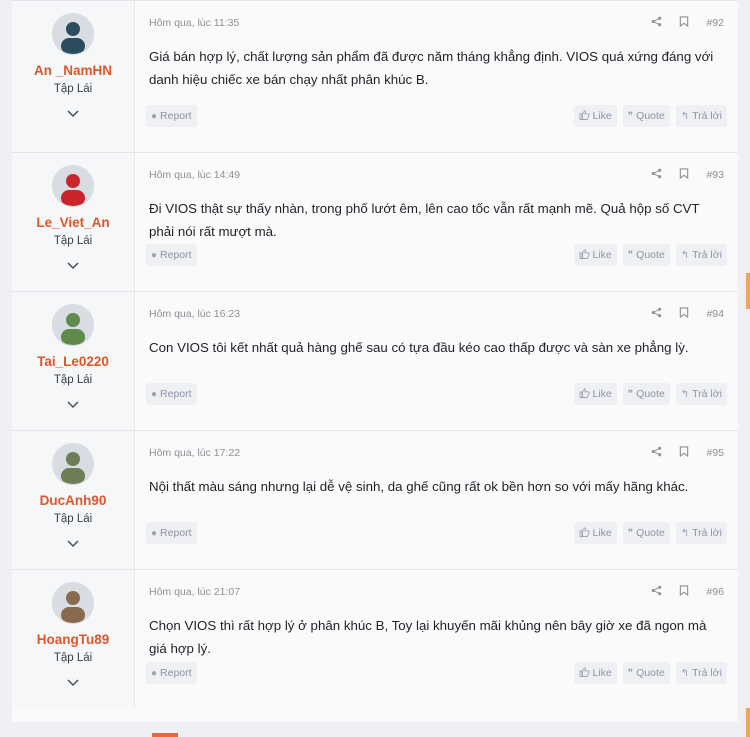 The width and height of the screenshot is (750, 737). Describe the element at coordinates (194, 592) in the screenshot. I see `post-timestamp: Hôm qua, lúc 21:07` at that location.